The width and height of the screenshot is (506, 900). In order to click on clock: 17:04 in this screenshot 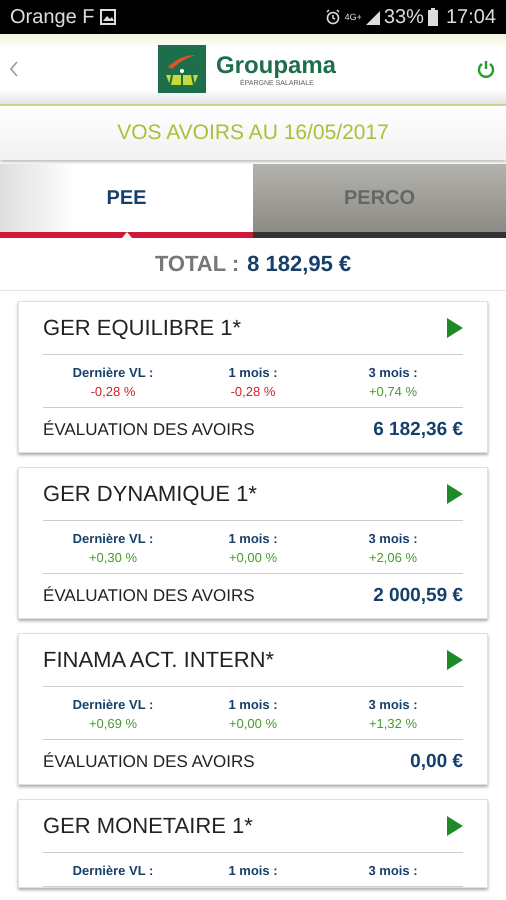, I will do `click(471, 17)`.